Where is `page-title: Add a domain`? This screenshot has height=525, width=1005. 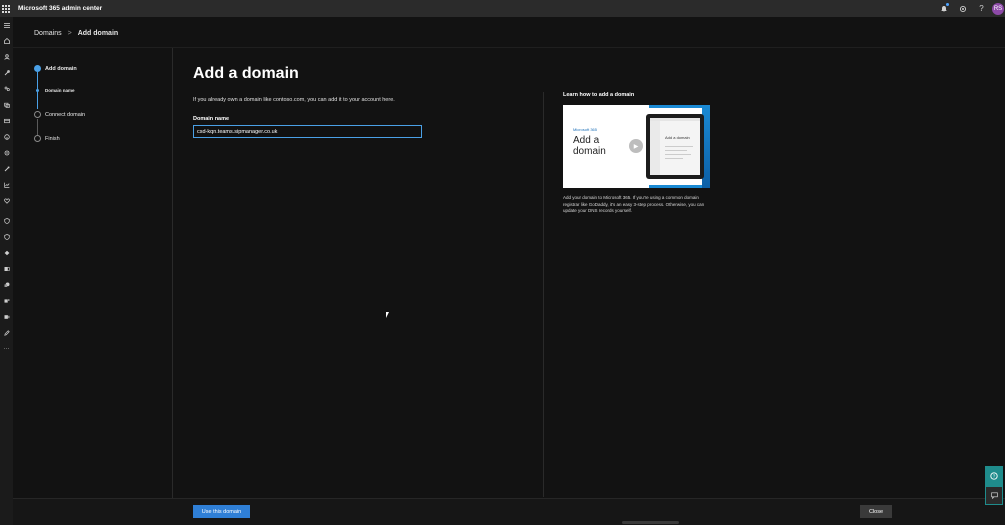
page-title: Add a domain is located at coordinates (246, 73).